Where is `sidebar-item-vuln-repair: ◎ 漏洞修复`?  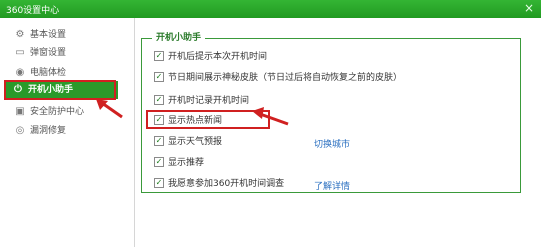 sidebar-item-vuln-repair: ◎ 漏洞修复 is located at coordinates (40, 131).